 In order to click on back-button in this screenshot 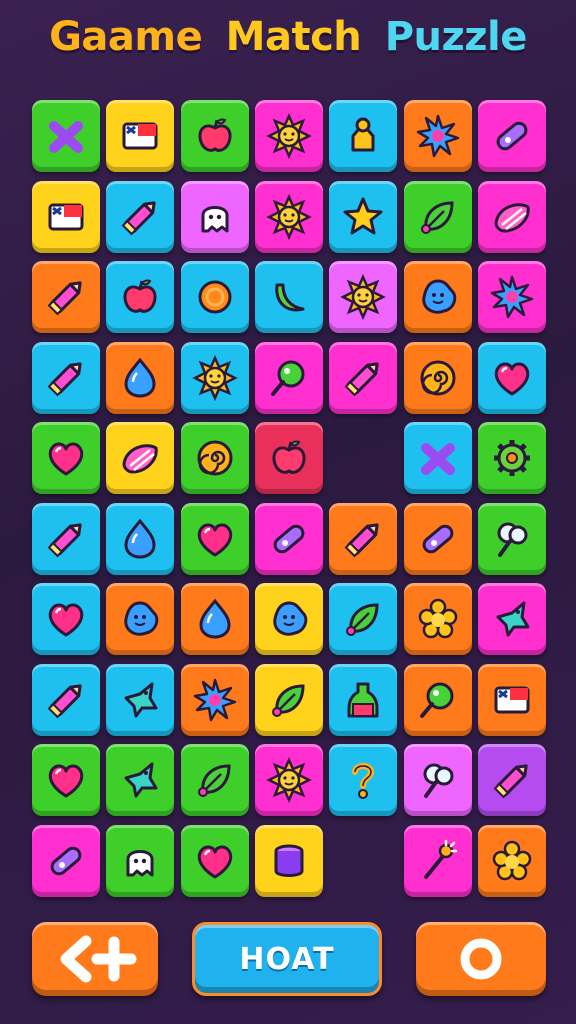, I will do `click(95, 959)`.